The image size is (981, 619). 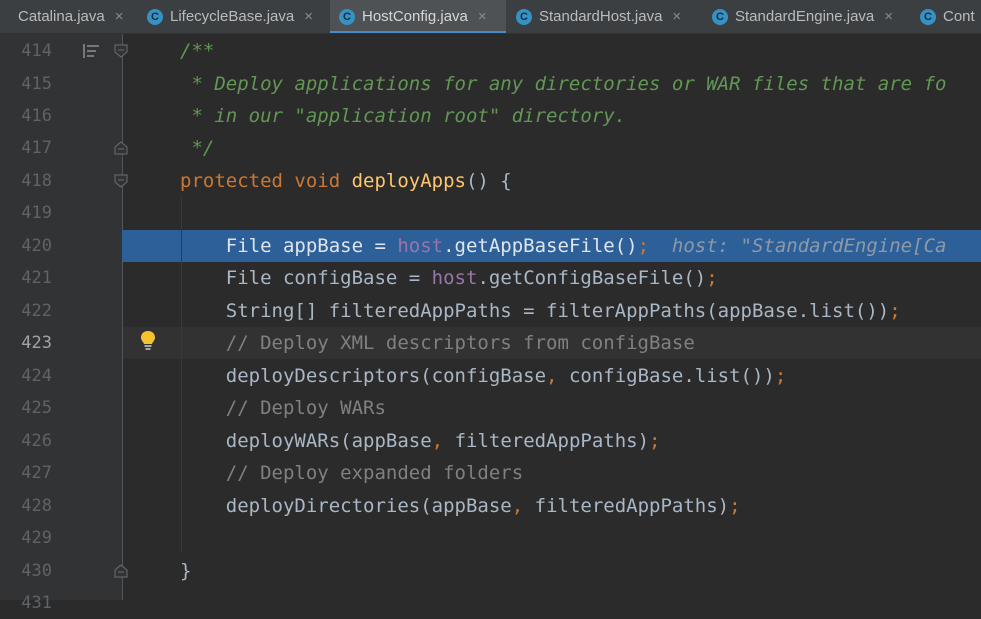 What do you see at coordinates (26, 311) in the screenshot?
I see `line-number: 422` at bounding box center [26, 311].